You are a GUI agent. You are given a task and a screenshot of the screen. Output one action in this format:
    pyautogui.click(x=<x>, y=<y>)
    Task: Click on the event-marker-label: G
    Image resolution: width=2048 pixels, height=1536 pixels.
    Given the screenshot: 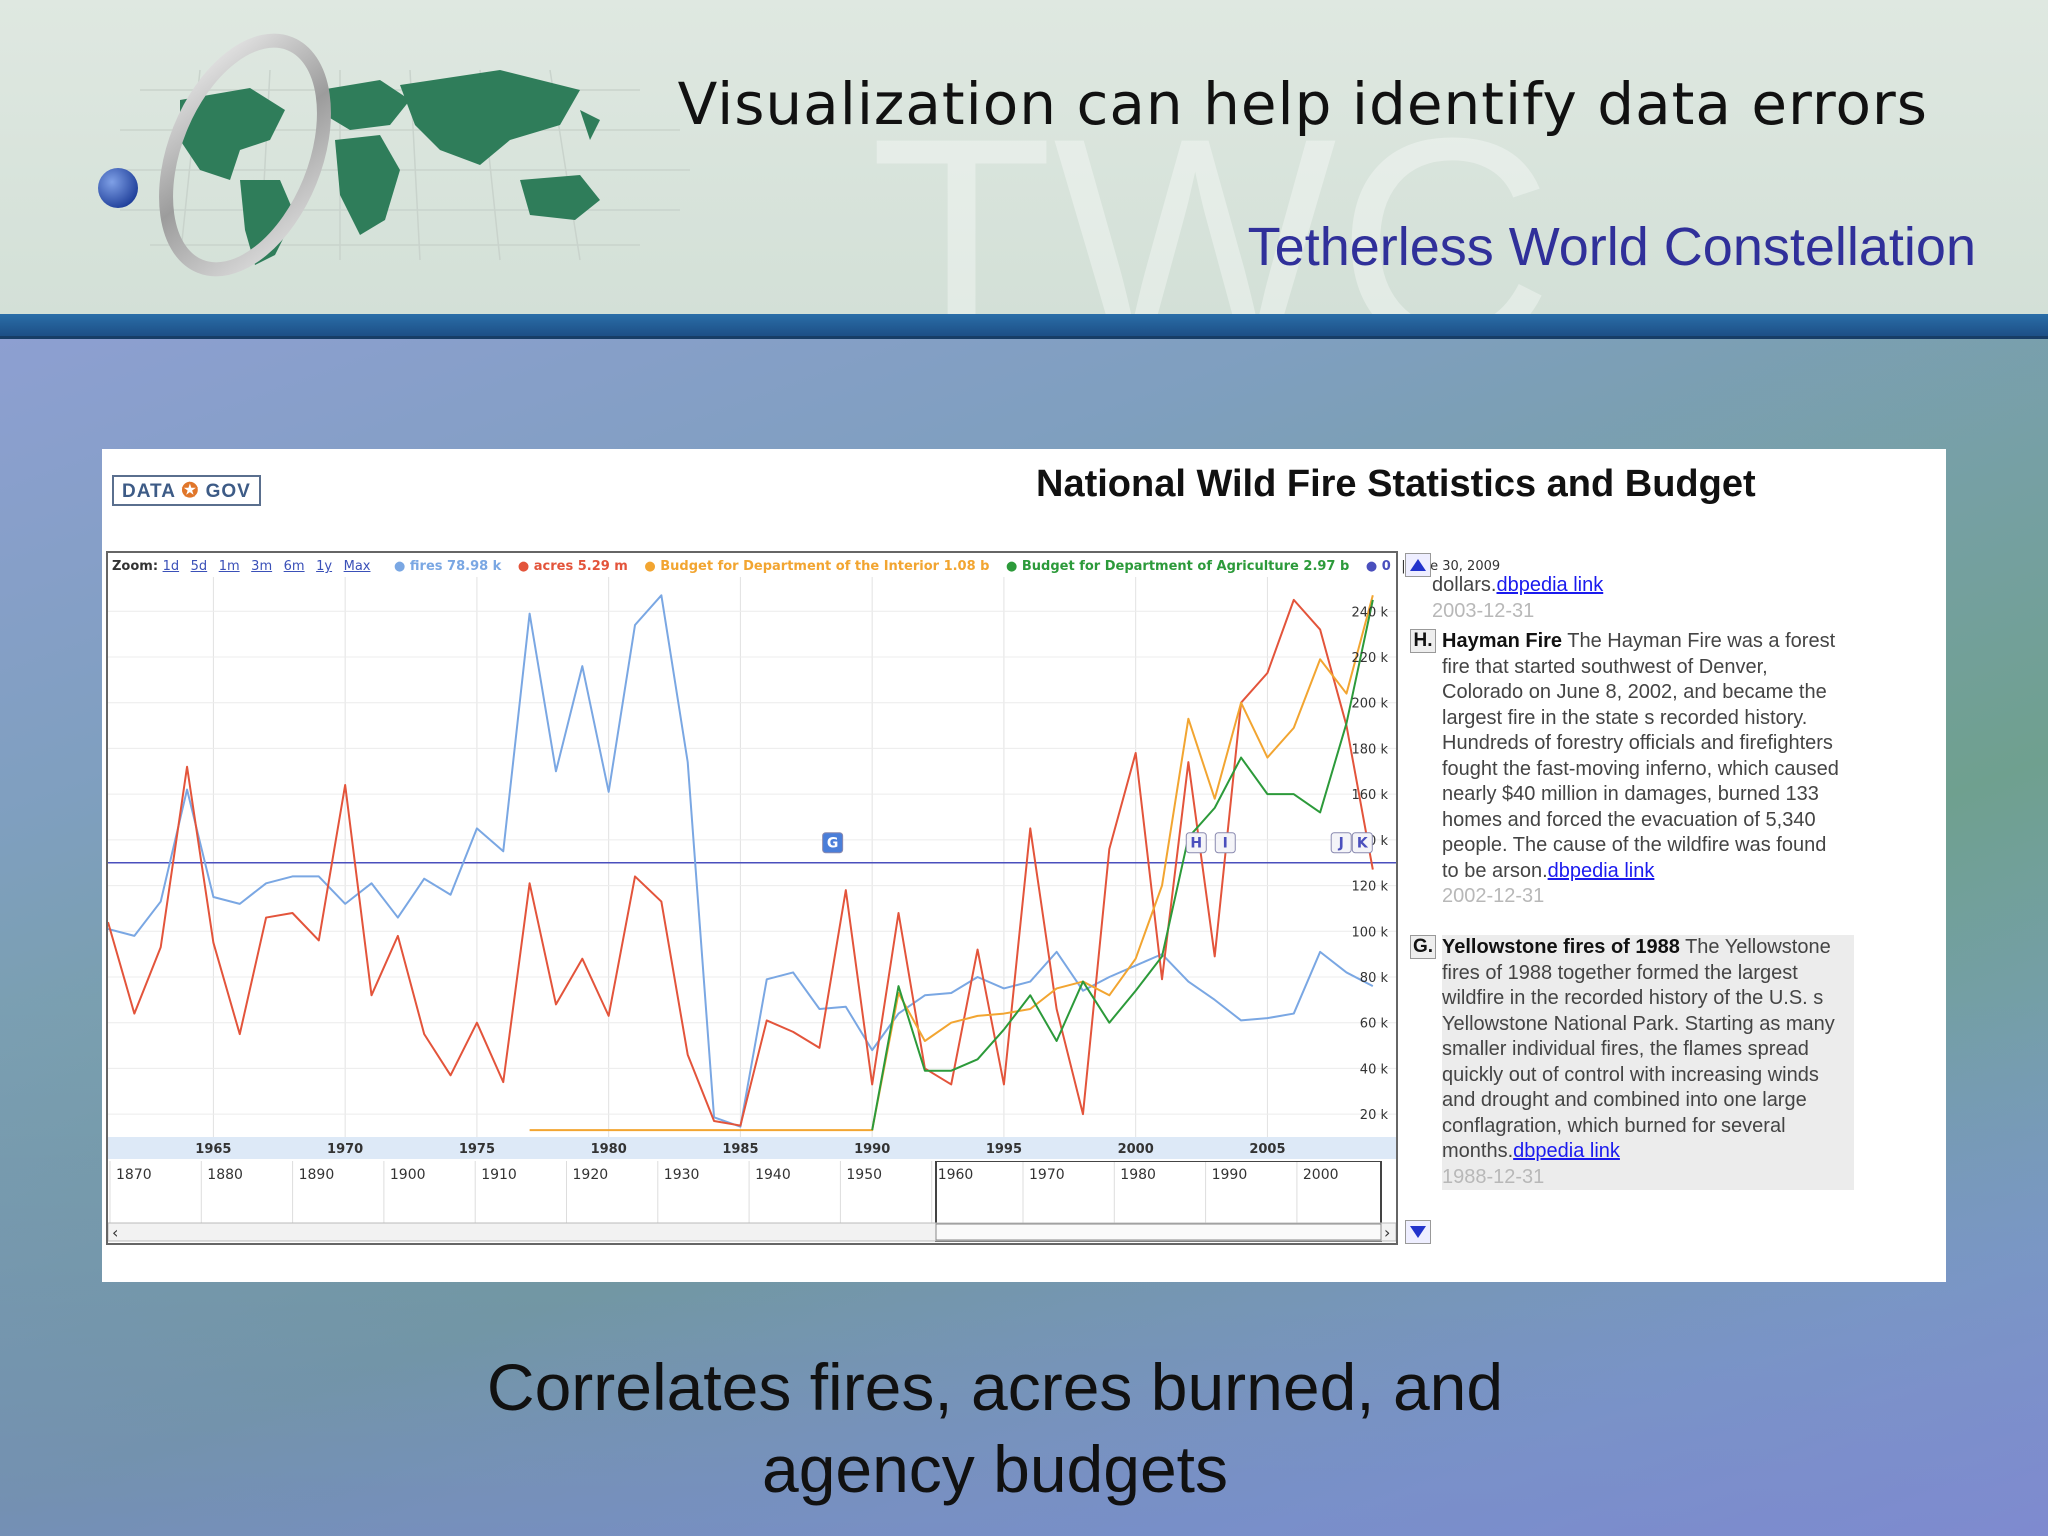 What is the action you would take?
    pyautogui.click(x=833, y=844)
    